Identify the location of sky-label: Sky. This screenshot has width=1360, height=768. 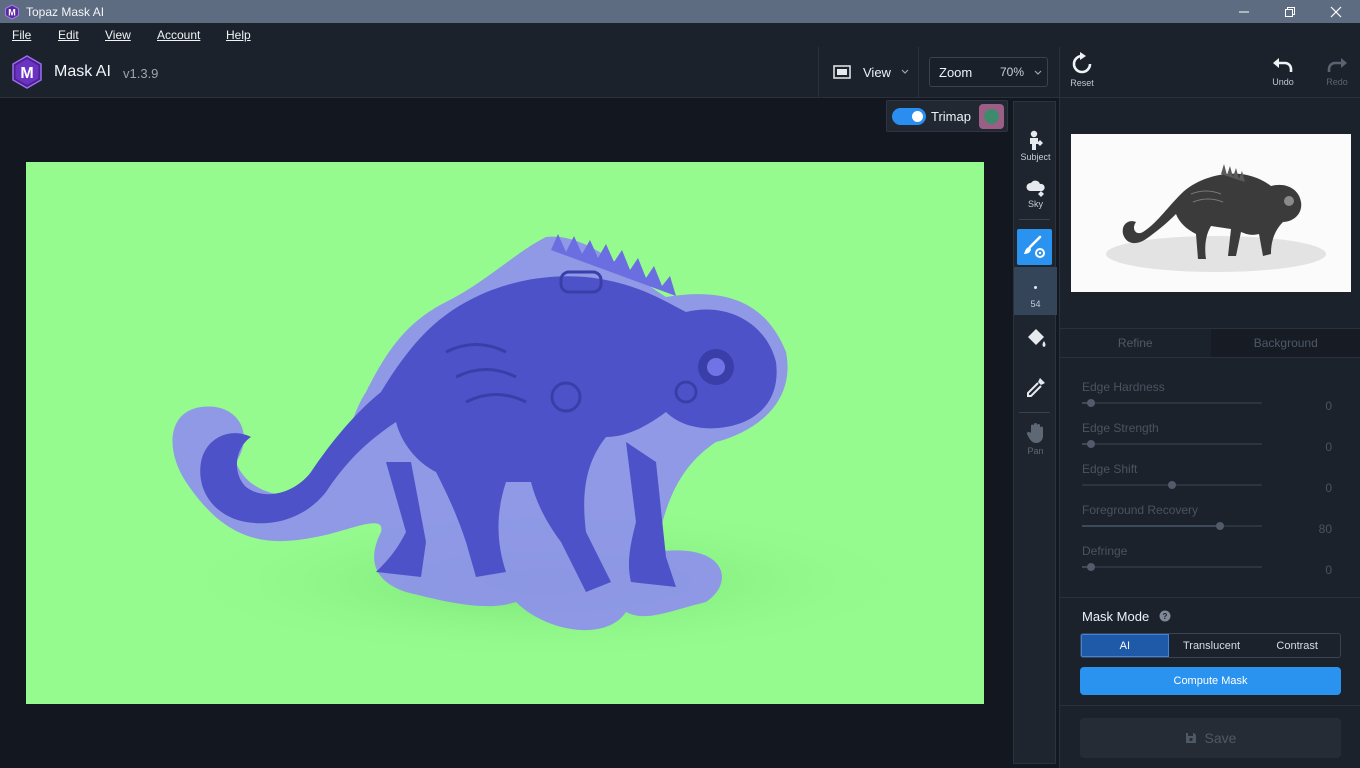
(1035, 204).